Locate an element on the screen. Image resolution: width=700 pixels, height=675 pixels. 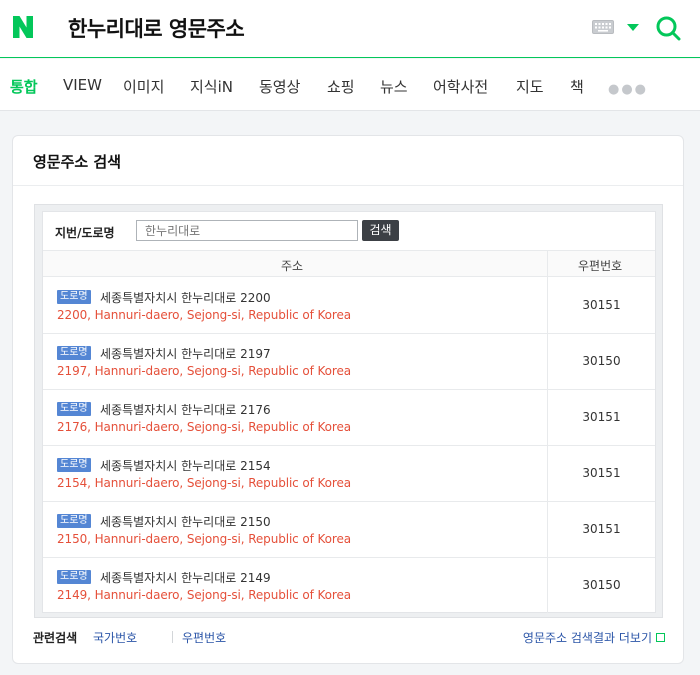
column-header-address: 주소 is located at coordinates (292, 266).